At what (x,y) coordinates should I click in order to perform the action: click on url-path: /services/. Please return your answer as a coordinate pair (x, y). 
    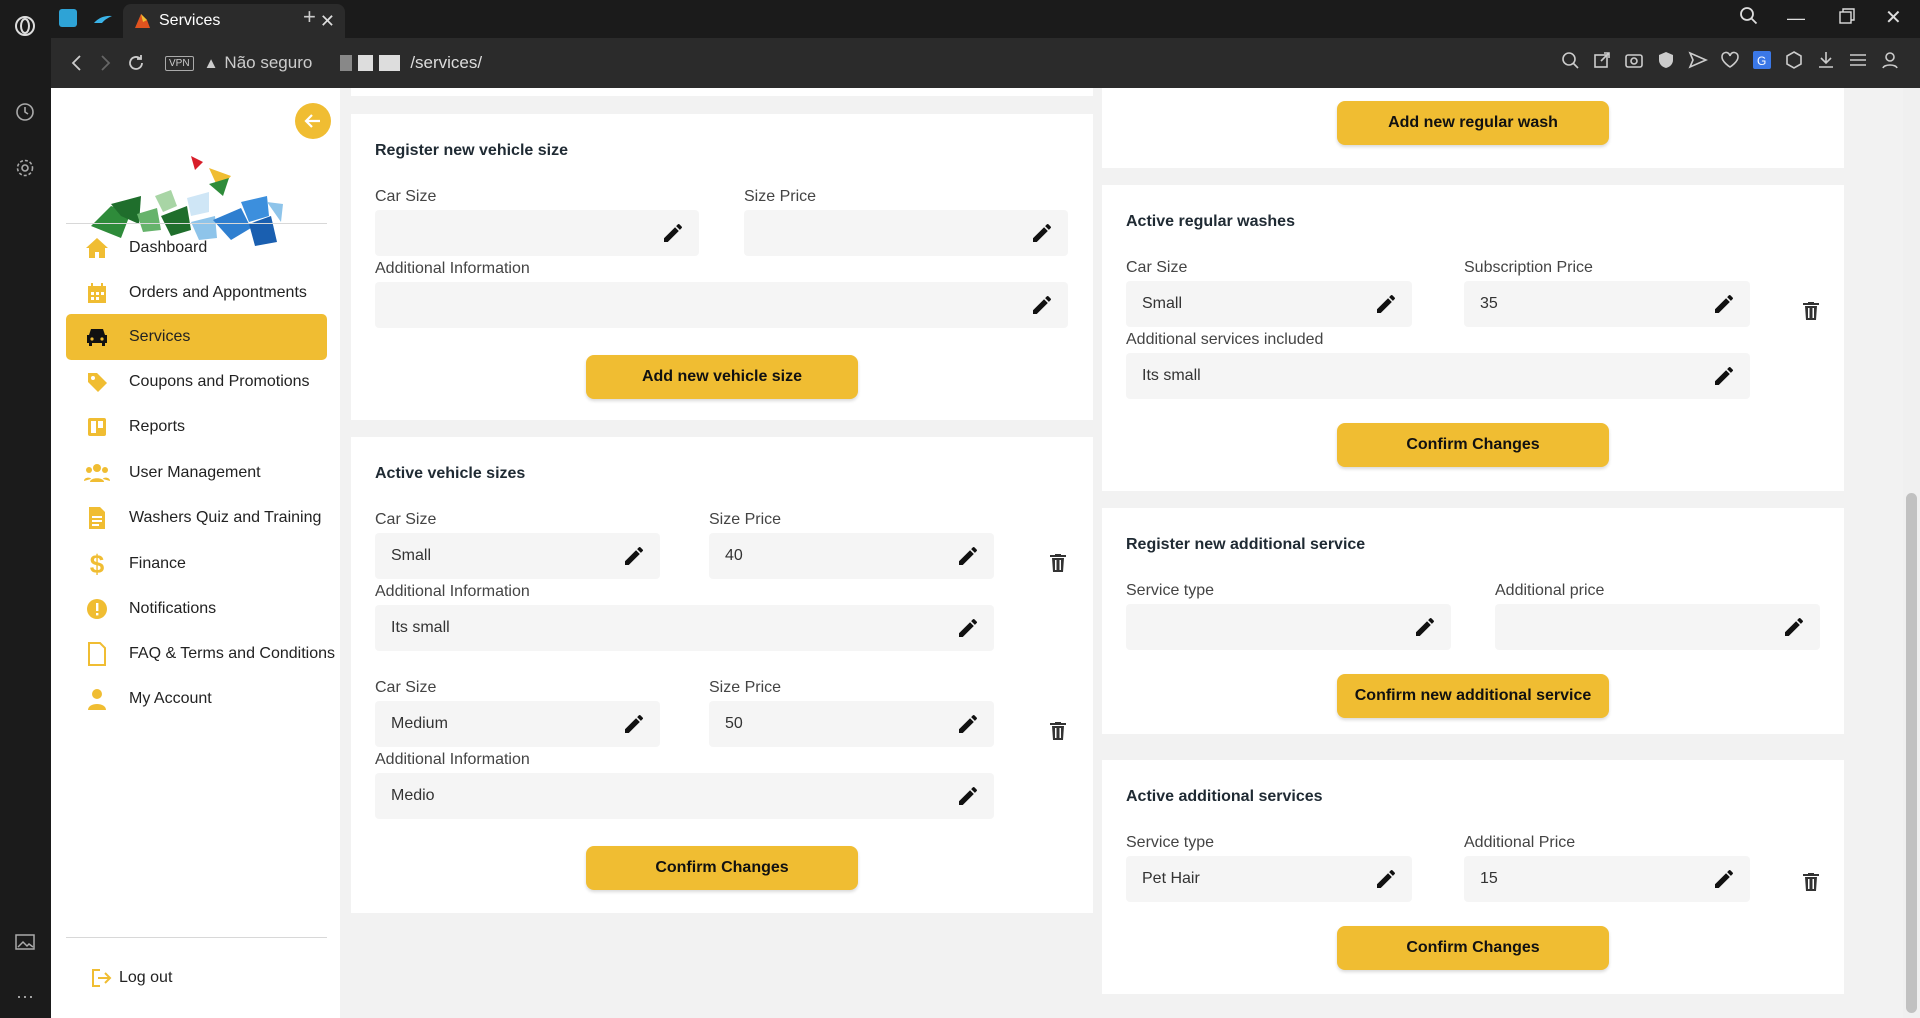
    Looking at the image, I should click on (446, 63).